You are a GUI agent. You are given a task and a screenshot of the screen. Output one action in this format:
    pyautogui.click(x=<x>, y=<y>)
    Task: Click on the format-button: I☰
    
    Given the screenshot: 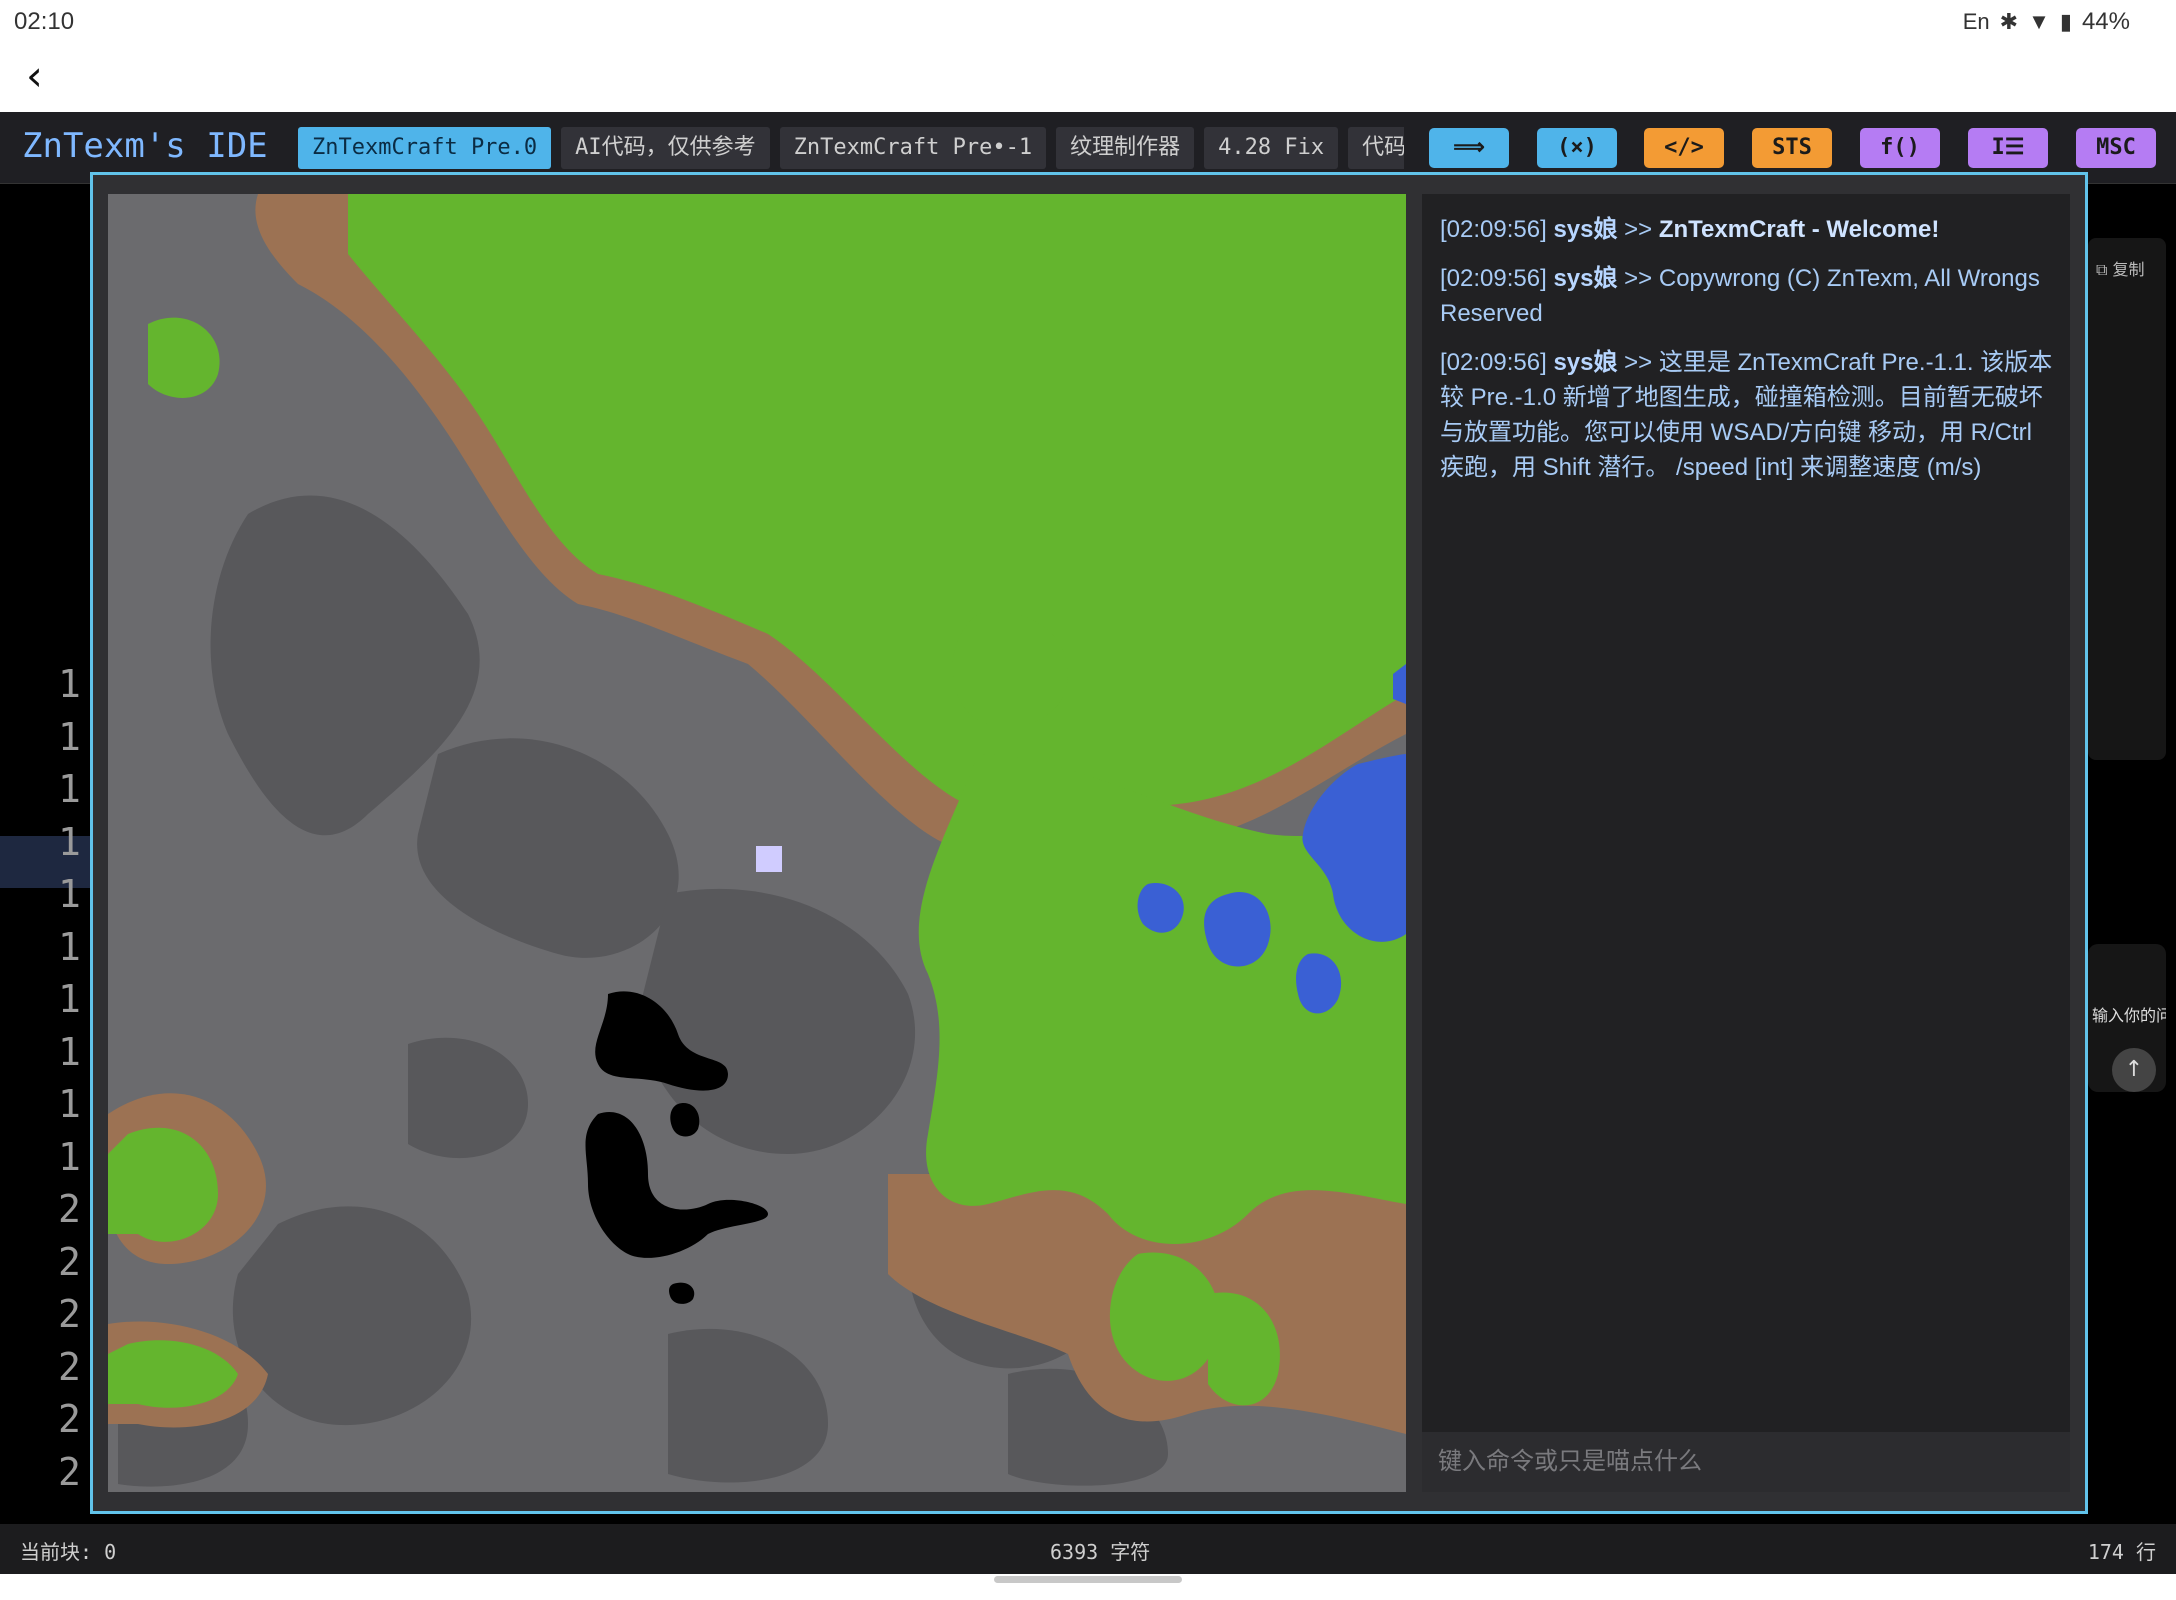 What is the action you would take?
    pyautogui.click(x=2008, y=148)
    